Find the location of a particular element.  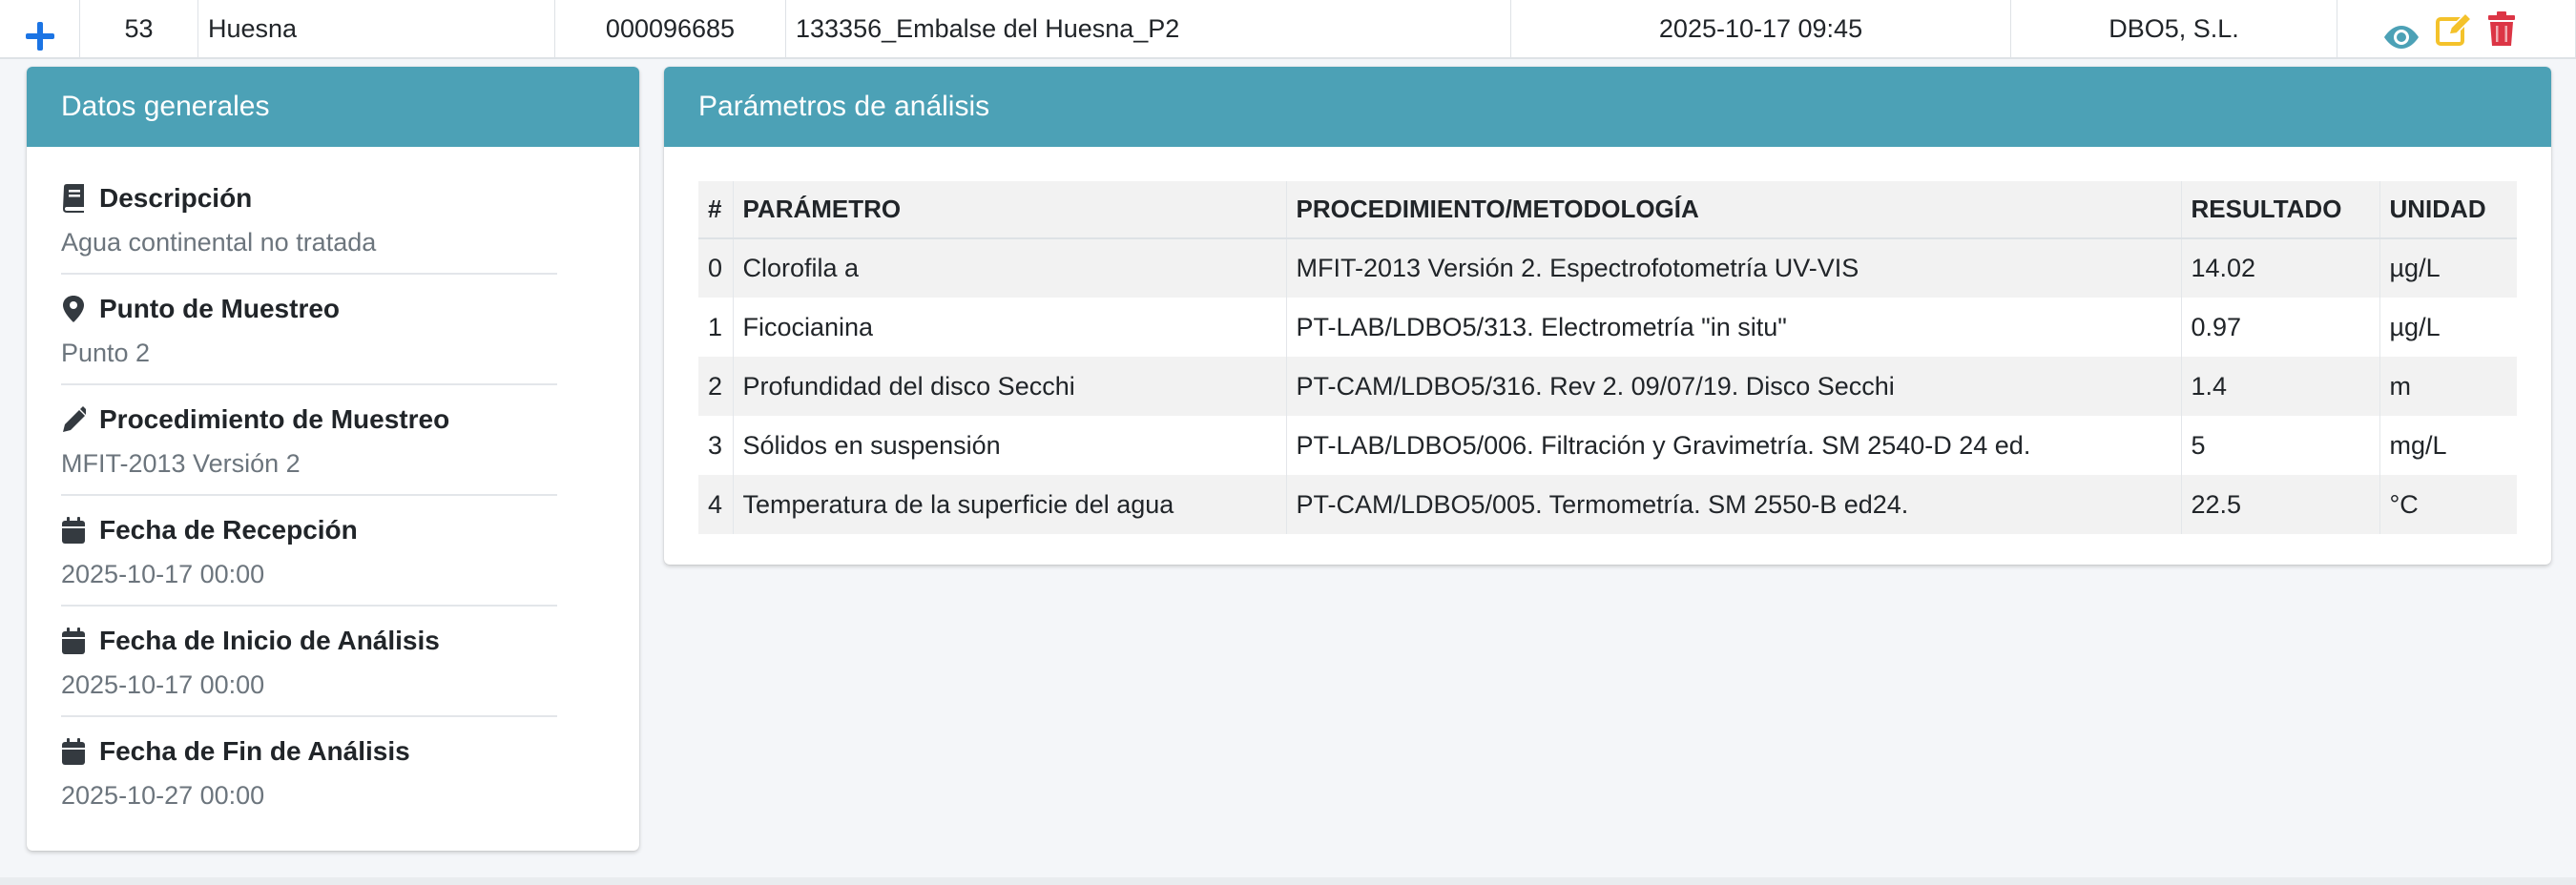

cell-parameter: Profundidad del disco Secchi is located at coordinates (1010, 386).